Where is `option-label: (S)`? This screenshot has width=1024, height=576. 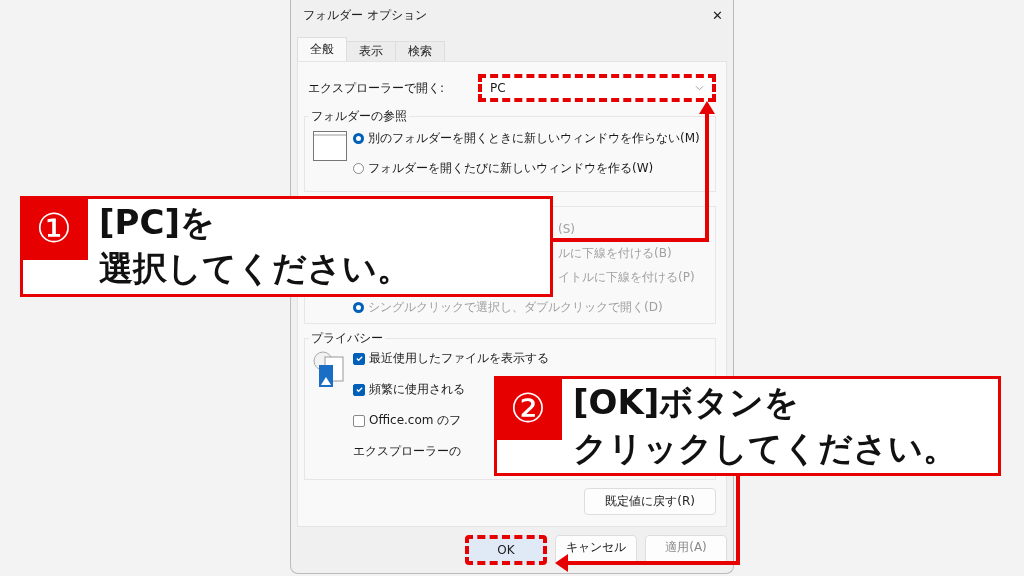 option-label: (S) is located at coordinates (566, 229).